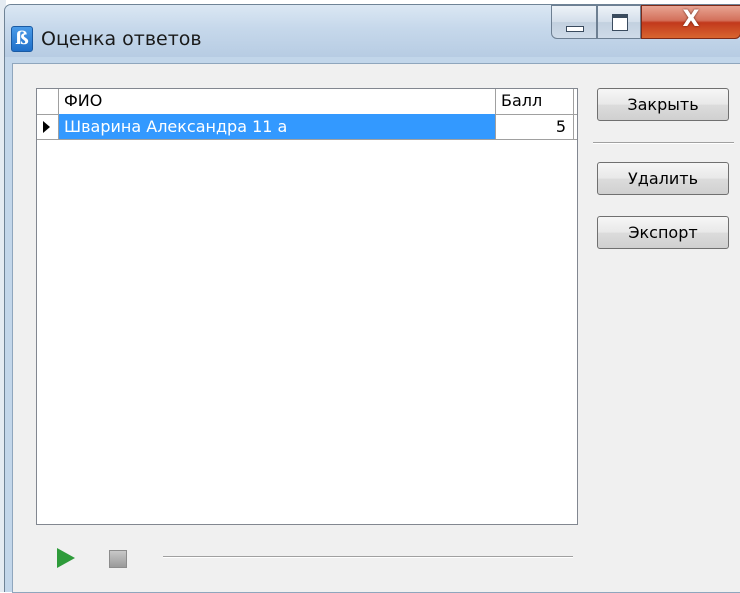 Image resolution: width=740 pixels, height=593 pixels. Describe the element at coordinates (22, 39) in the screenshot. I see `app-icon: ß` at that location.